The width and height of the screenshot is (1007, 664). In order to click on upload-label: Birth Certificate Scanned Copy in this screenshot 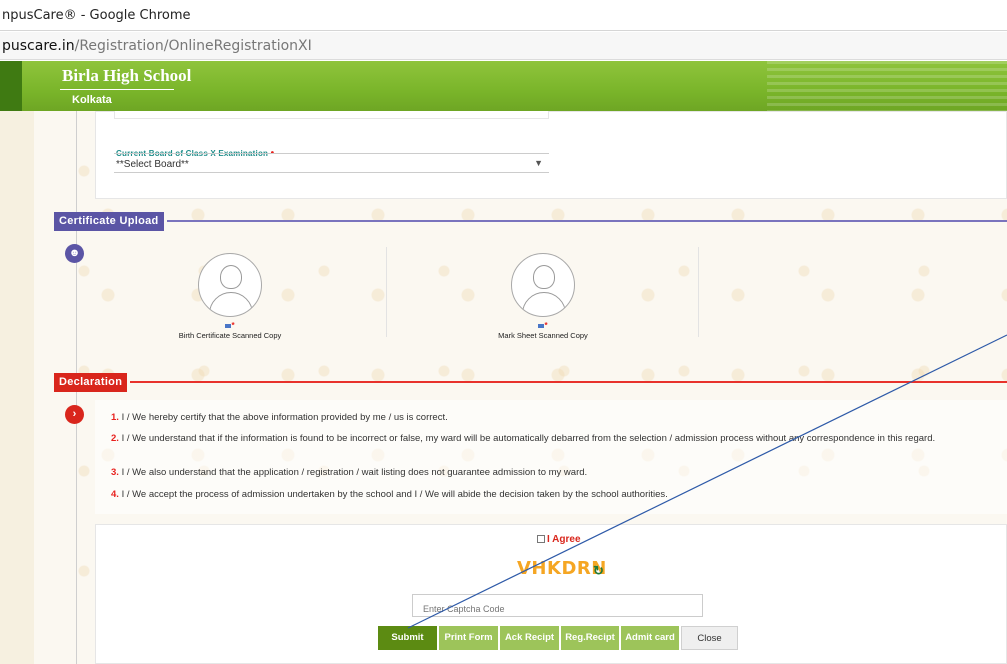, I will do `click(230, 335)`.